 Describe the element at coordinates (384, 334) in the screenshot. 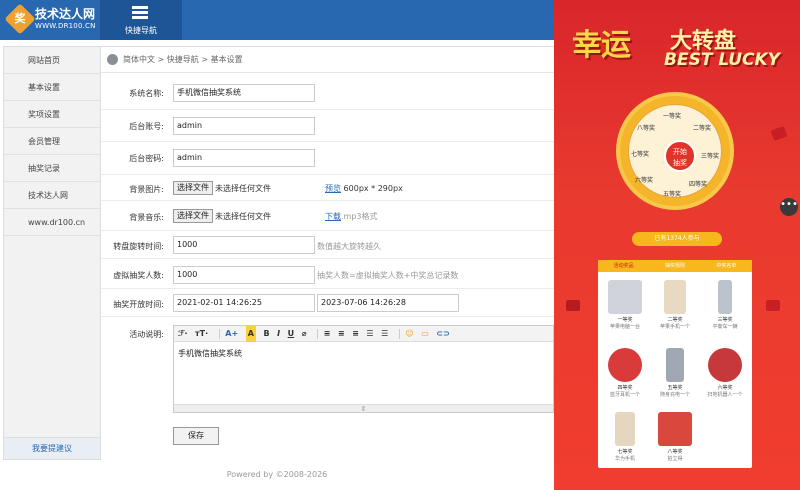

I see `unordered-list-icon: ☰` at that location.